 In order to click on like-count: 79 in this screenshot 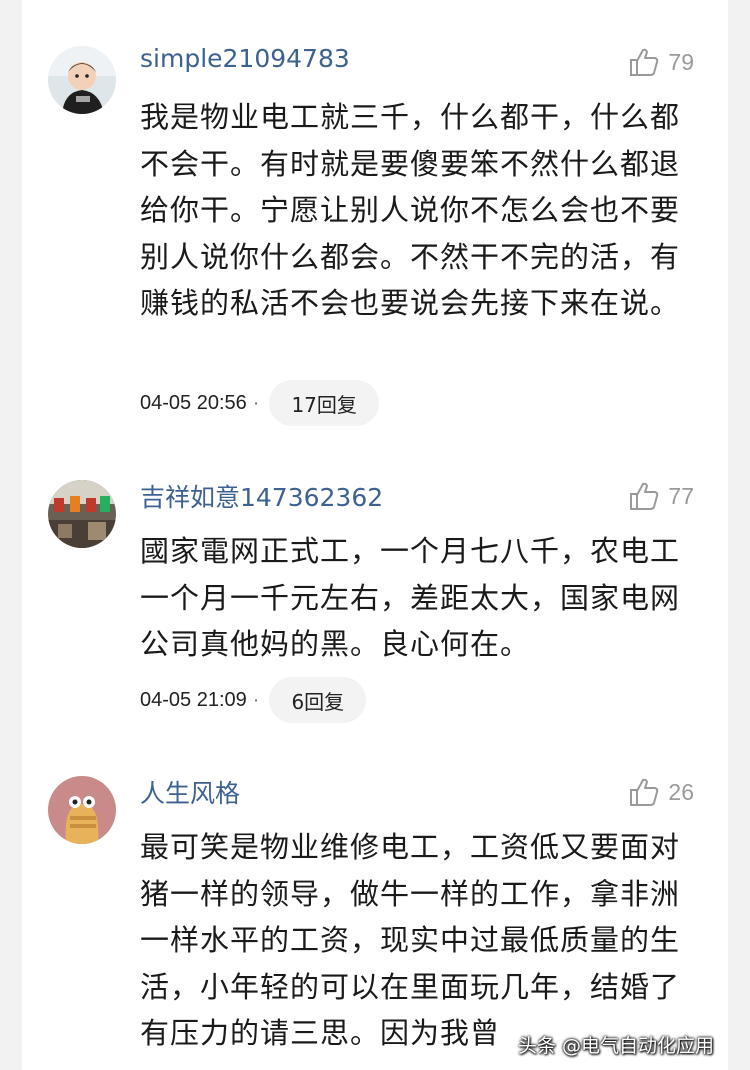, I will do `click(681, 61)`.